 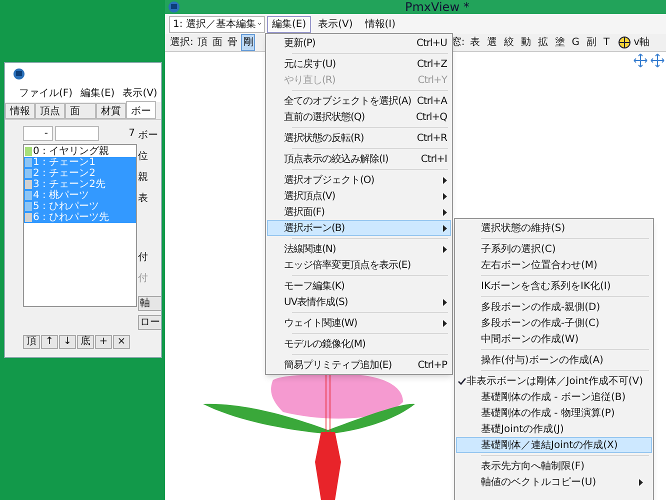 I want to click on side-button: 軸, so click(x=149, y=303).